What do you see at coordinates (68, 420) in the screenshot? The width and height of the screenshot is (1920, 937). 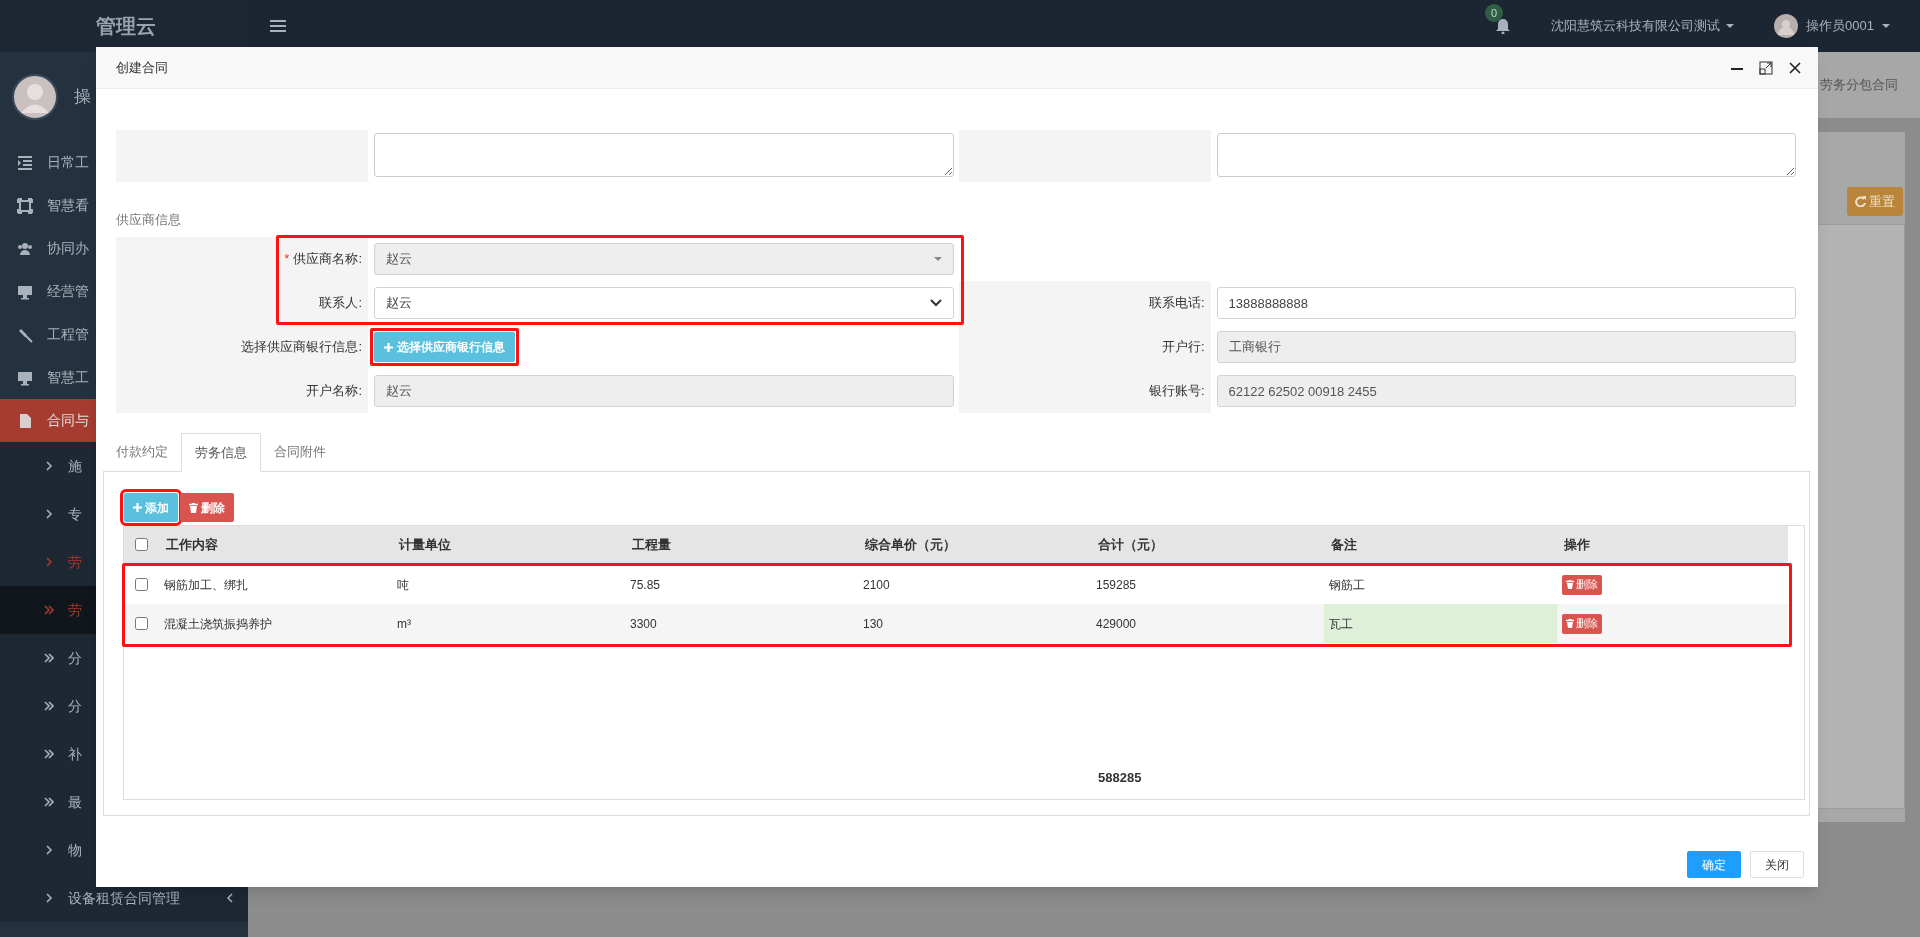 I see `sidebar-label: 合同与` at bounding box center [68, 420].